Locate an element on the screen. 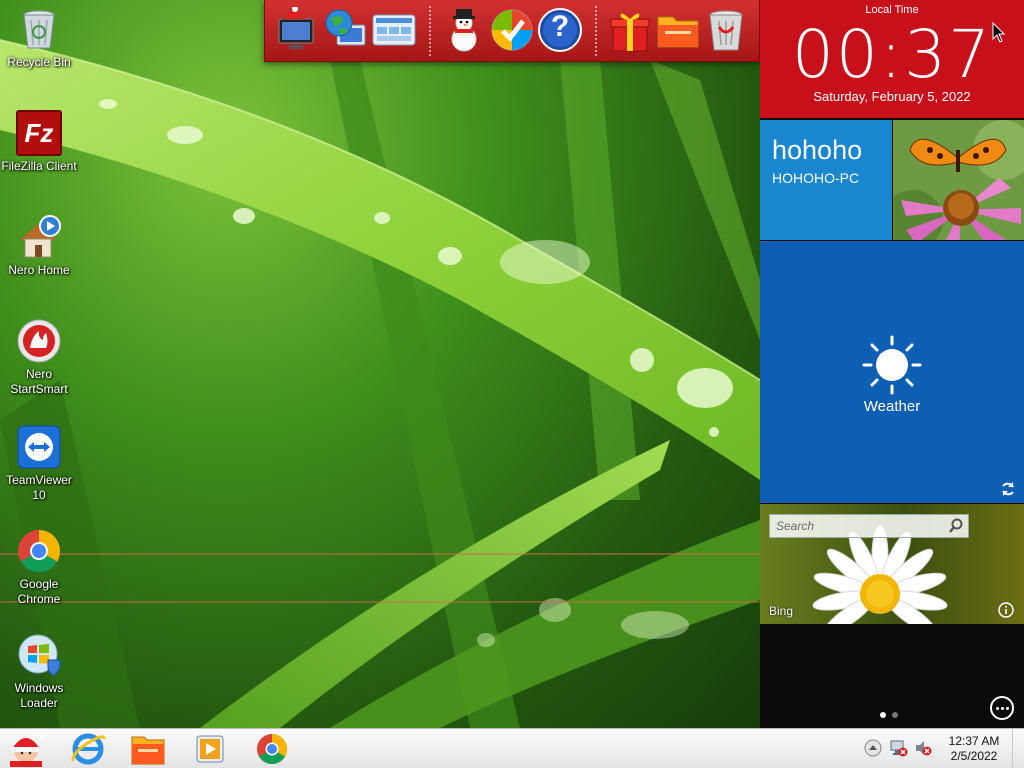  show-hidden-icons-icon is located at coordinates (873, 748).